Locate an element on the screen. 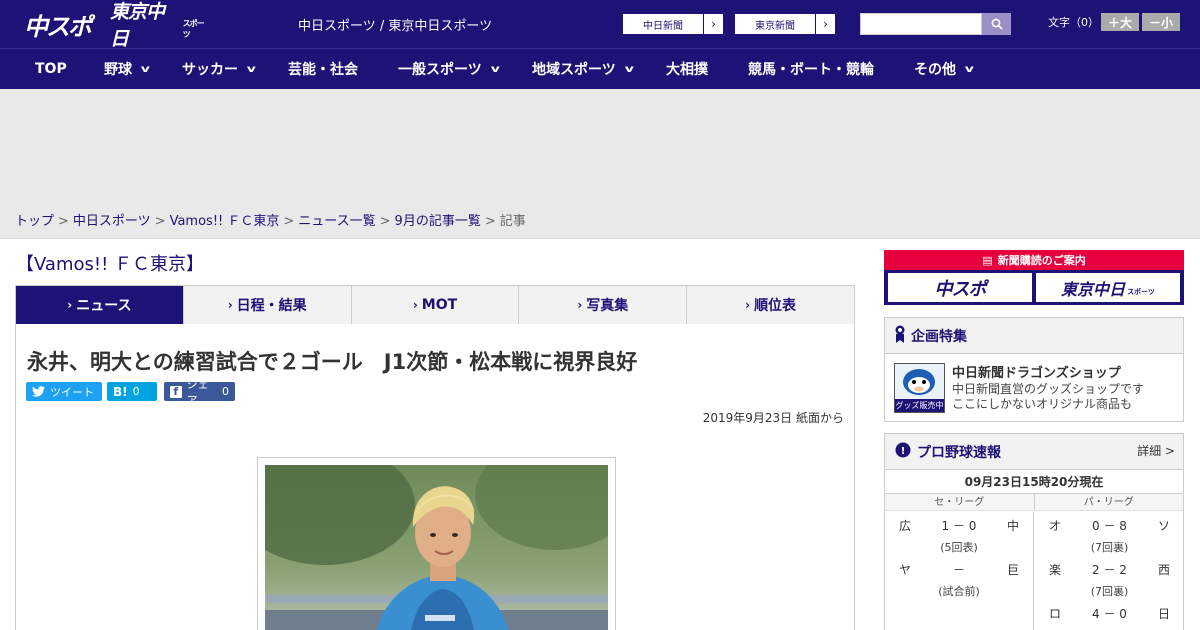  game-row: 楽 2 － 2 西 (7回裏) is located at coordinates (1109, 578).